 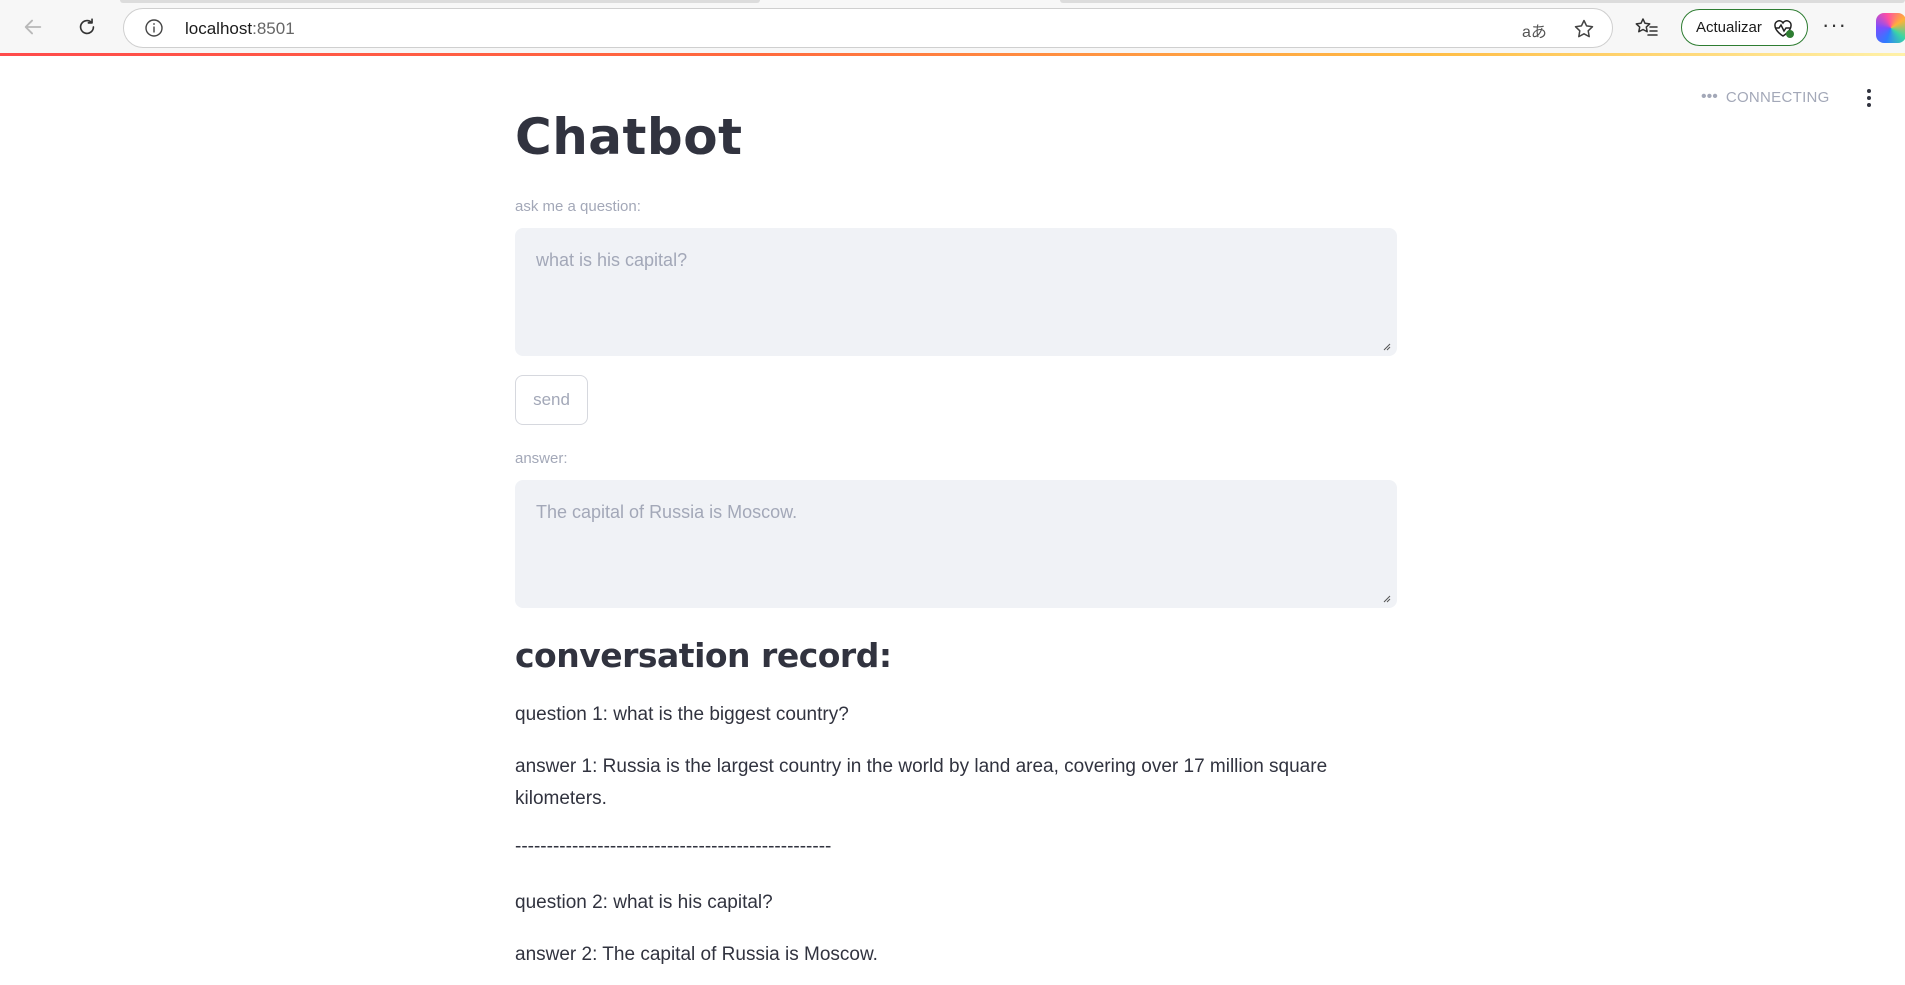 I want to click on tab-strip, so click(x=952, y=1).